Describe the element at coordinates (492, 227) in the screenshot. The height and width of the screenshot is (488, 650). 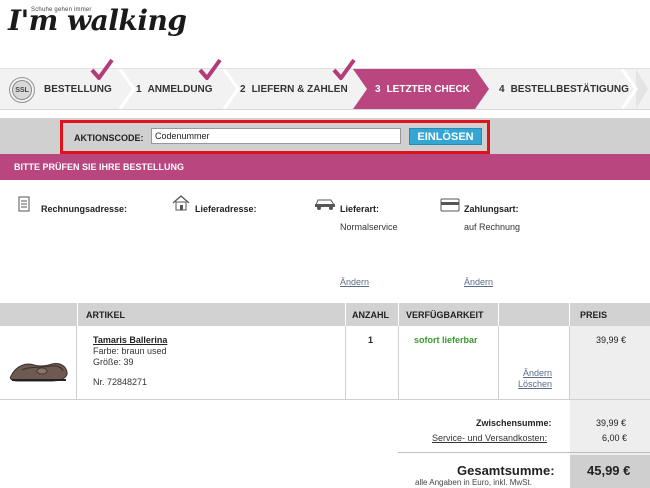
I see `payment-method-value: auf Rechnung` at that location.